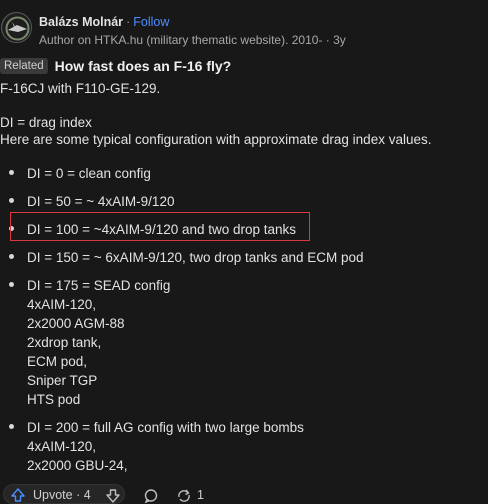 Image resolution: width=488 pixels, height=504 pixels. I want to click on list-item-line: DI = 50 = ~ 4xAIM-9/120, so click(101, 201).